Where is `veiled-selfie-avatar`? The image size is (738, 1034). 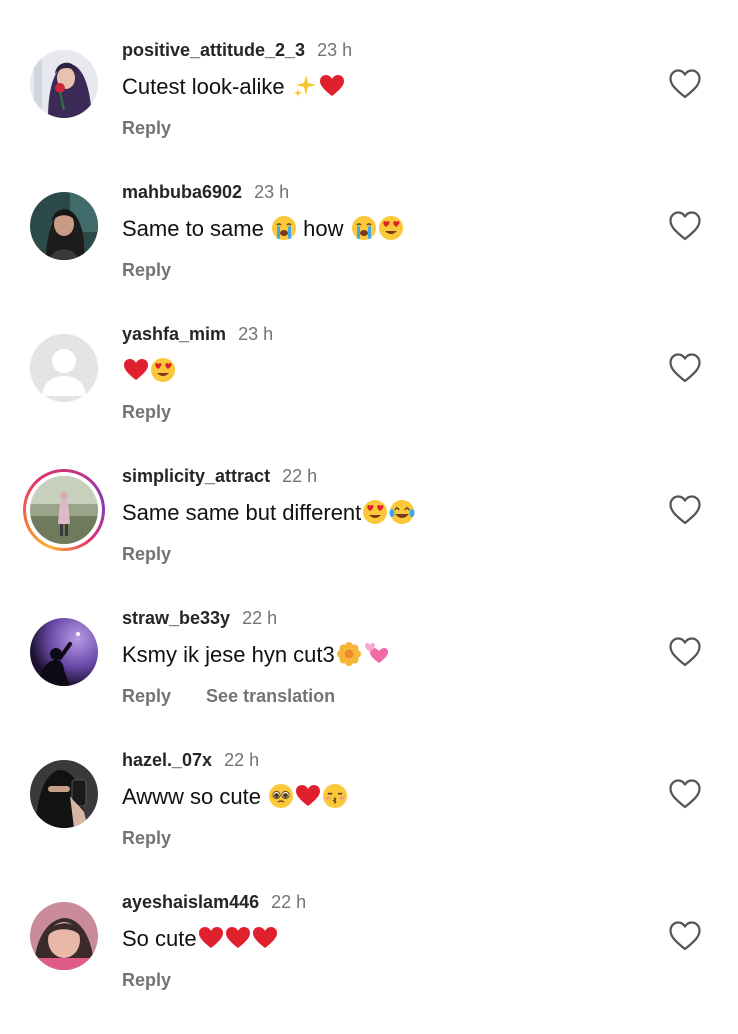
veiled-selfie-avatar is located at coordinates (64, 794).